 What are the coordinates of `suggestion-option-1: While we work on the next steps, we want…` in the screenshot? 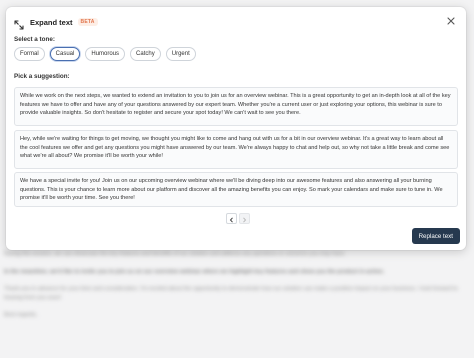 It's located at (236, 106).